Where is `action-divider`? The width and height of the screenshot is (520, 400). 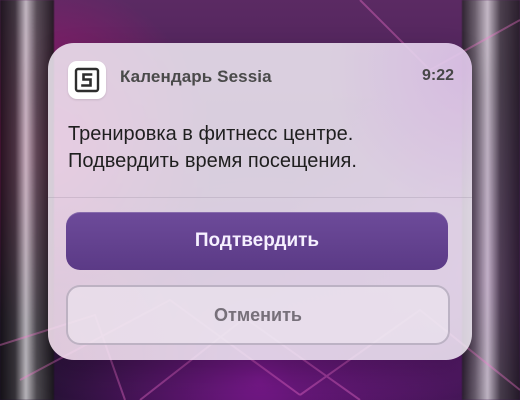
action-divider is located at coordinates (260, 197).